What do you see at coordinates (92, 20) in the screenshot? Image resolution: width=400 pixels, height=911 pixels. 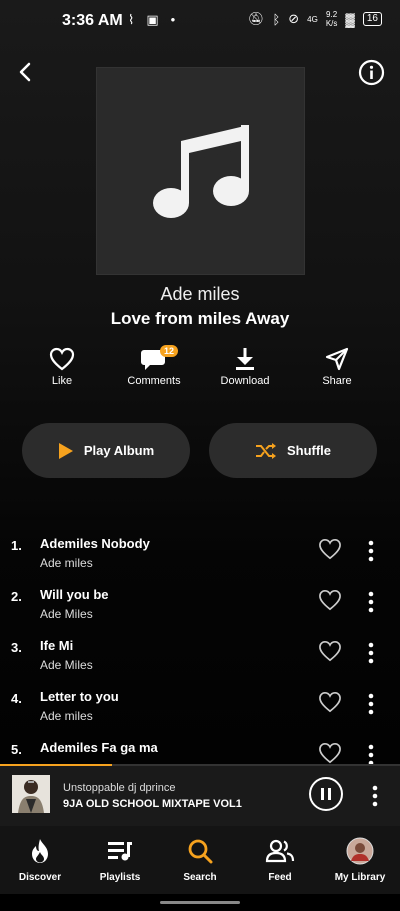 I see `status-time: 3:36 AM` at bounding box center [92, 20].